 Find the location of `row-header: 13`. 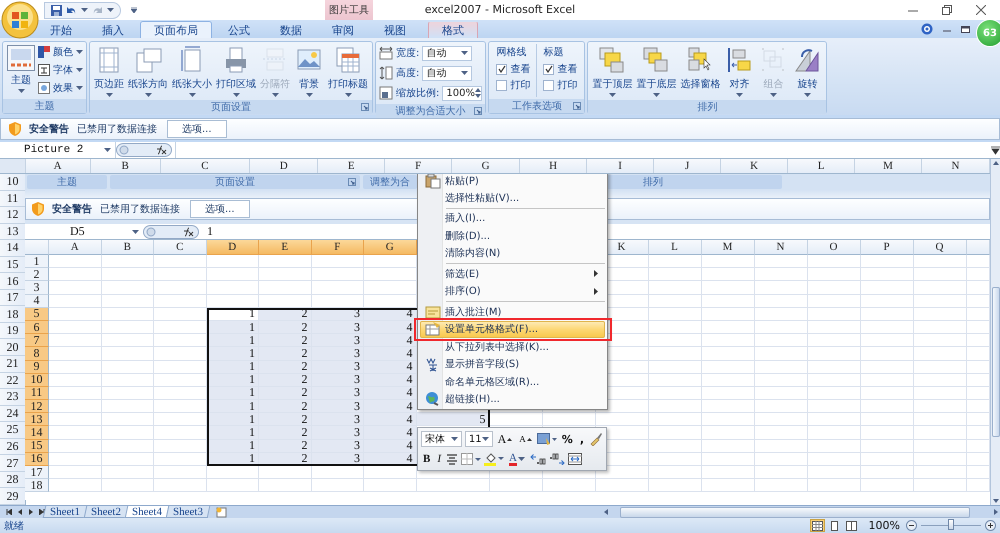

row-header: 13 is located at coordinates (37, 419).